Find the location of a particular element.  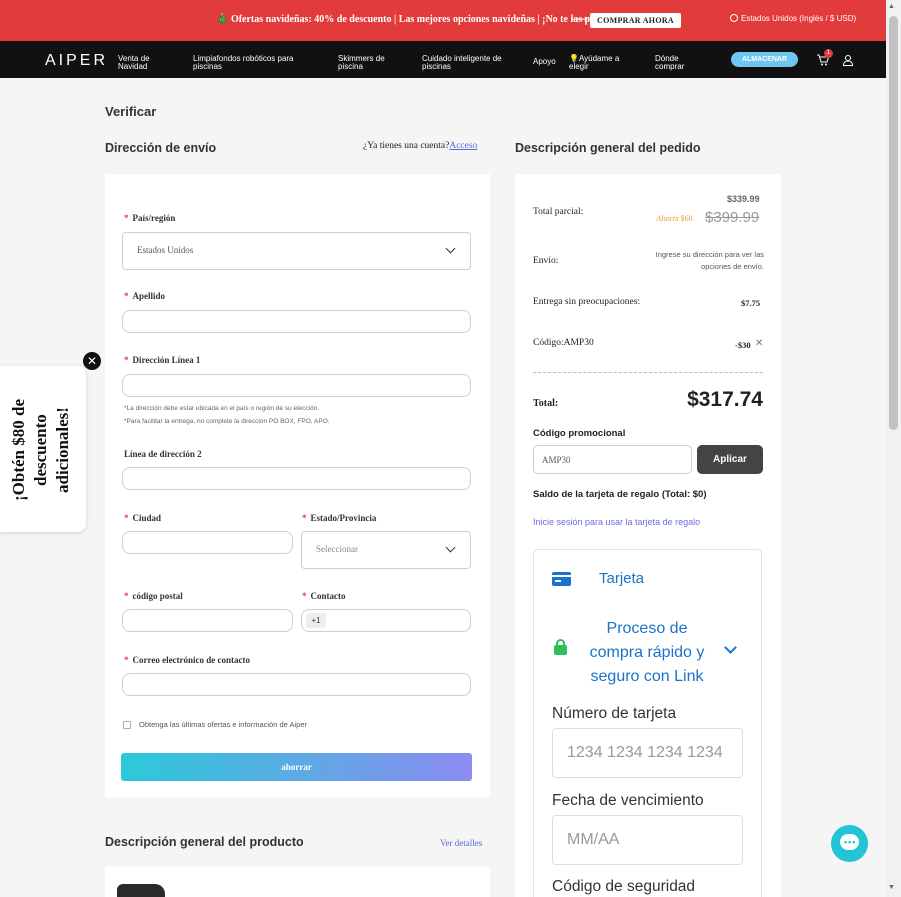

lastname-label: * Apellido is located at coordinates (145, 296).